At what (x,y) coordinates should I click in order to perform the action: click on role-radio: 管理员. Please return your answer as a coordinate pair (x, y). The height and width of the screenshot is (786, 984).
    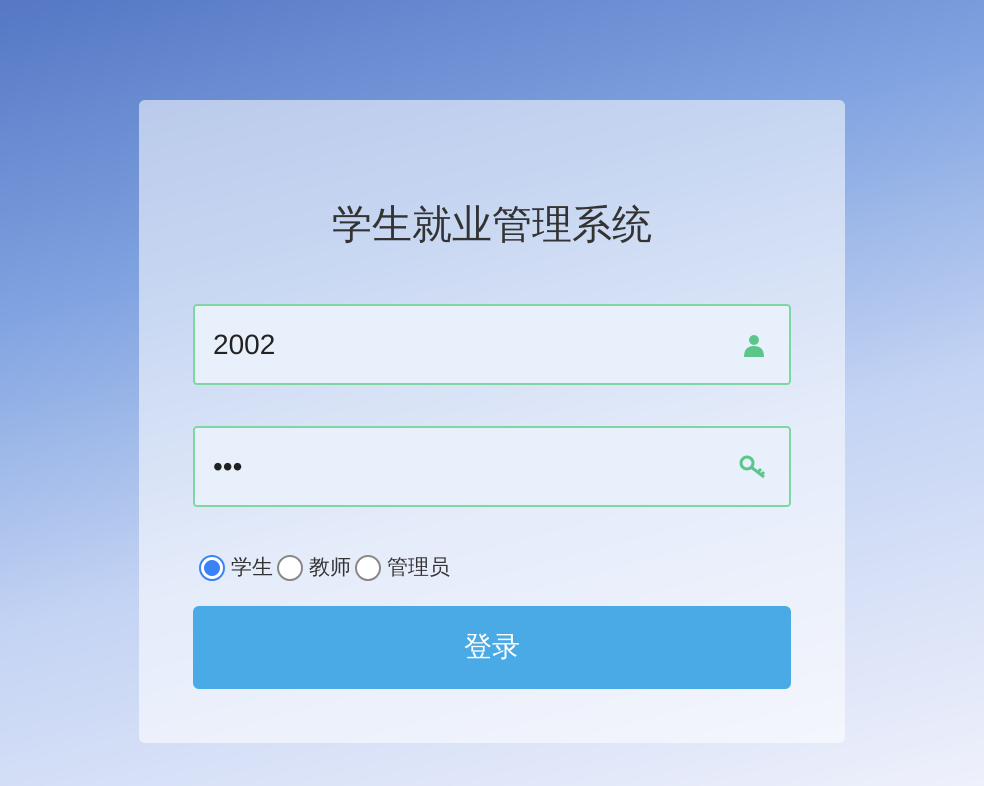
    Looking at the image, I should click on (402, 568).